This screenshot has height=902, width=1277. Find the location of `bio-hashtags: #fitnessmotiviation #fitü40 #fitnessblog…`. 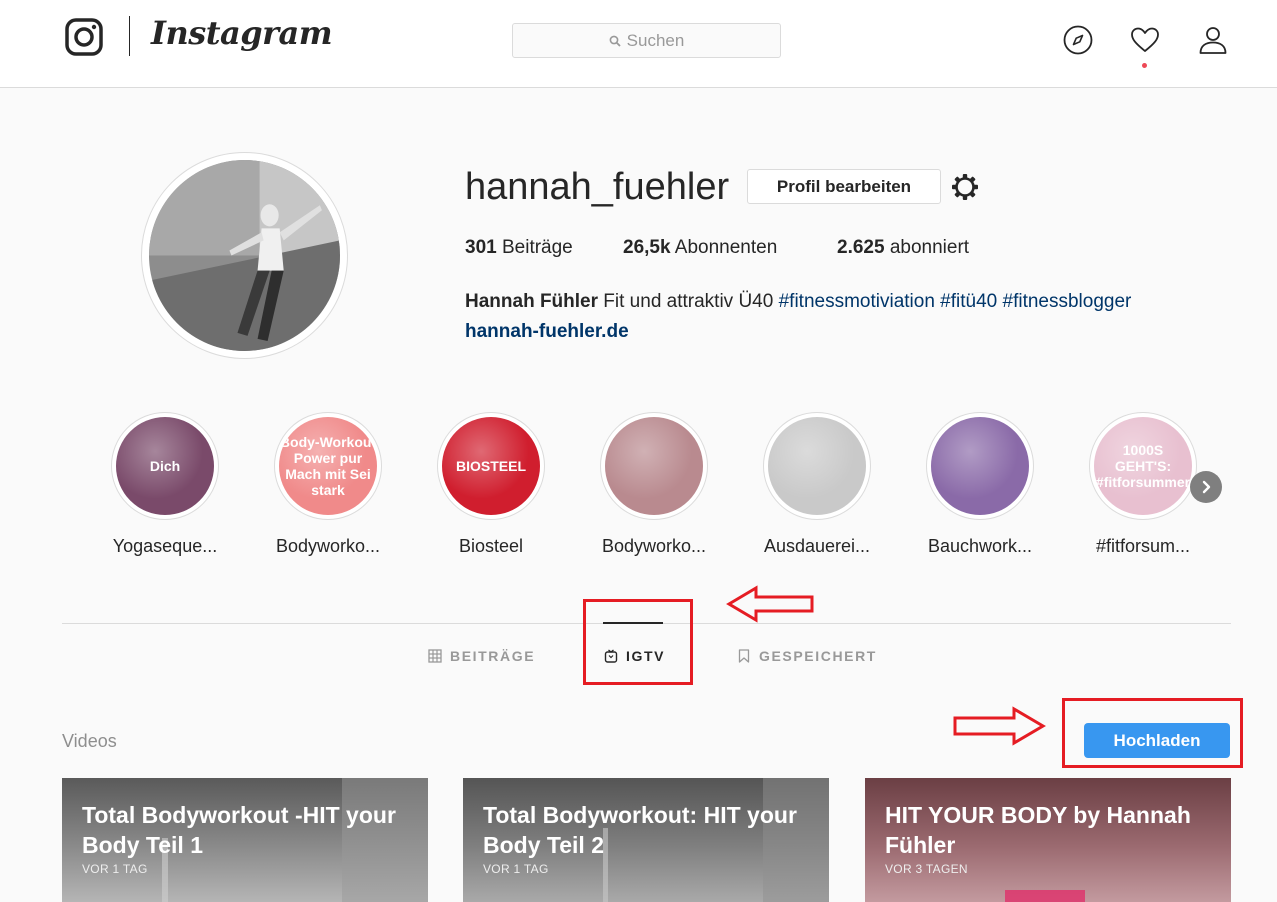

bio-hashtags: #fitnessmotiviation #fitü40 #fitnessblog… is located at coordinates (955, 301).